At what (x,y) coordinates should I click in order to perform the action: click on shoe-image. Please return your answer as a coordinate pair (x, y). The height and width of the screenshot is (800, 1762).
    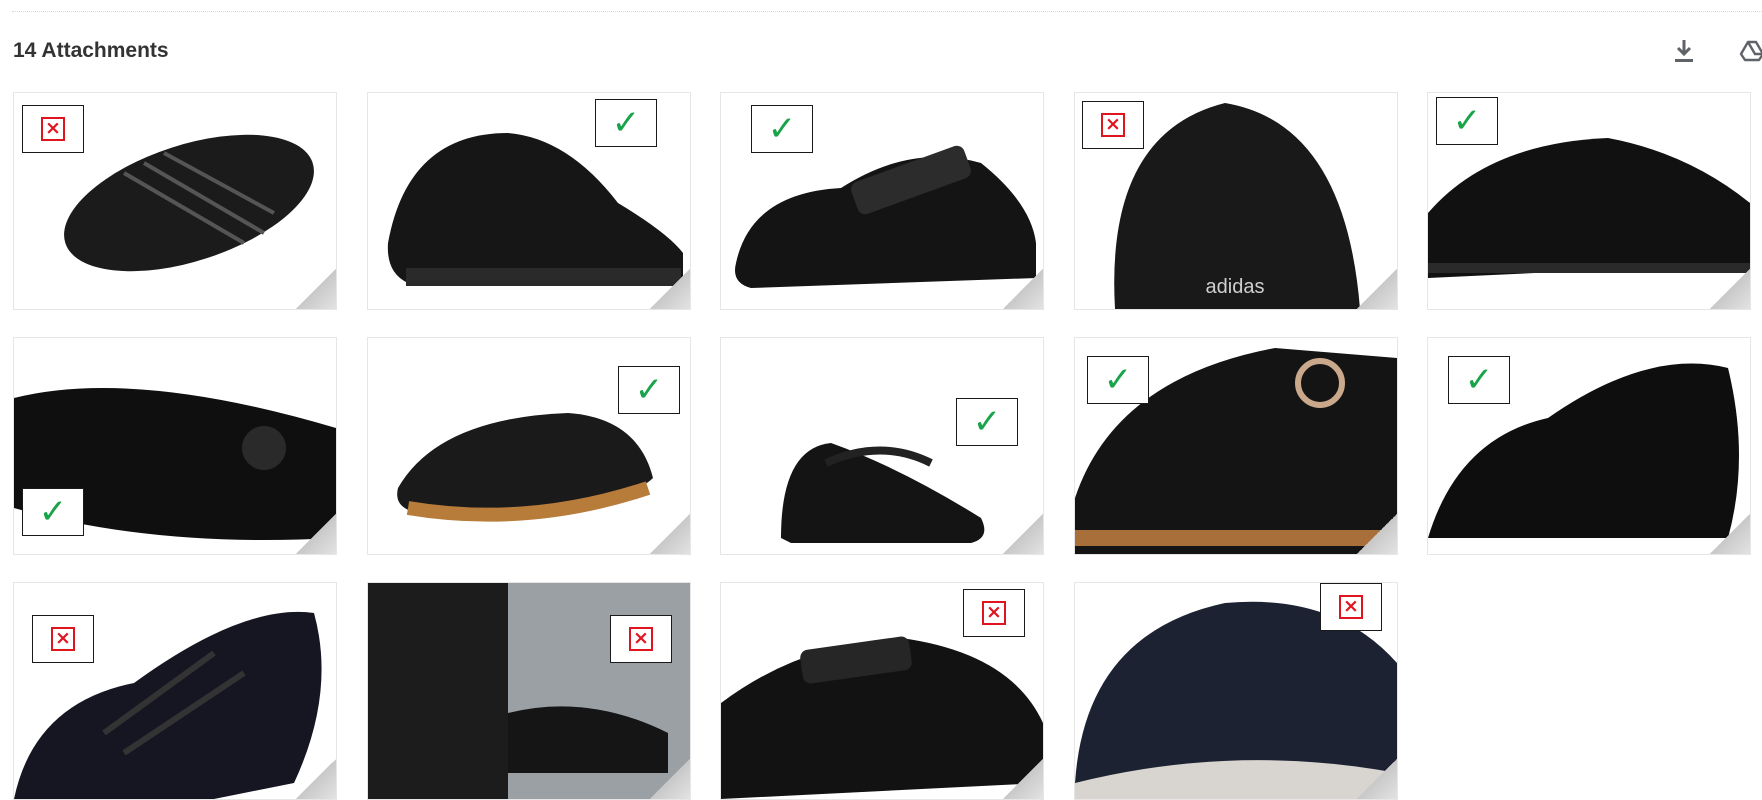
    Looking at the image, I should click on (883, 493).